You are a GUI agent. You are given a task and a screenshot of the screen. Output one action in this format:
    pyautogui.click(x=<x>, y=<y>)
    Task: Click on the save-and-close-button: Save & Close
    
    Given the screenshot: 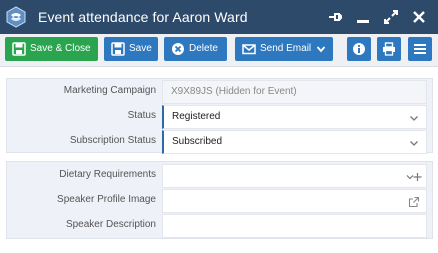 What is the action you would take?
    pyautogui.click(x=51, y=49)
    